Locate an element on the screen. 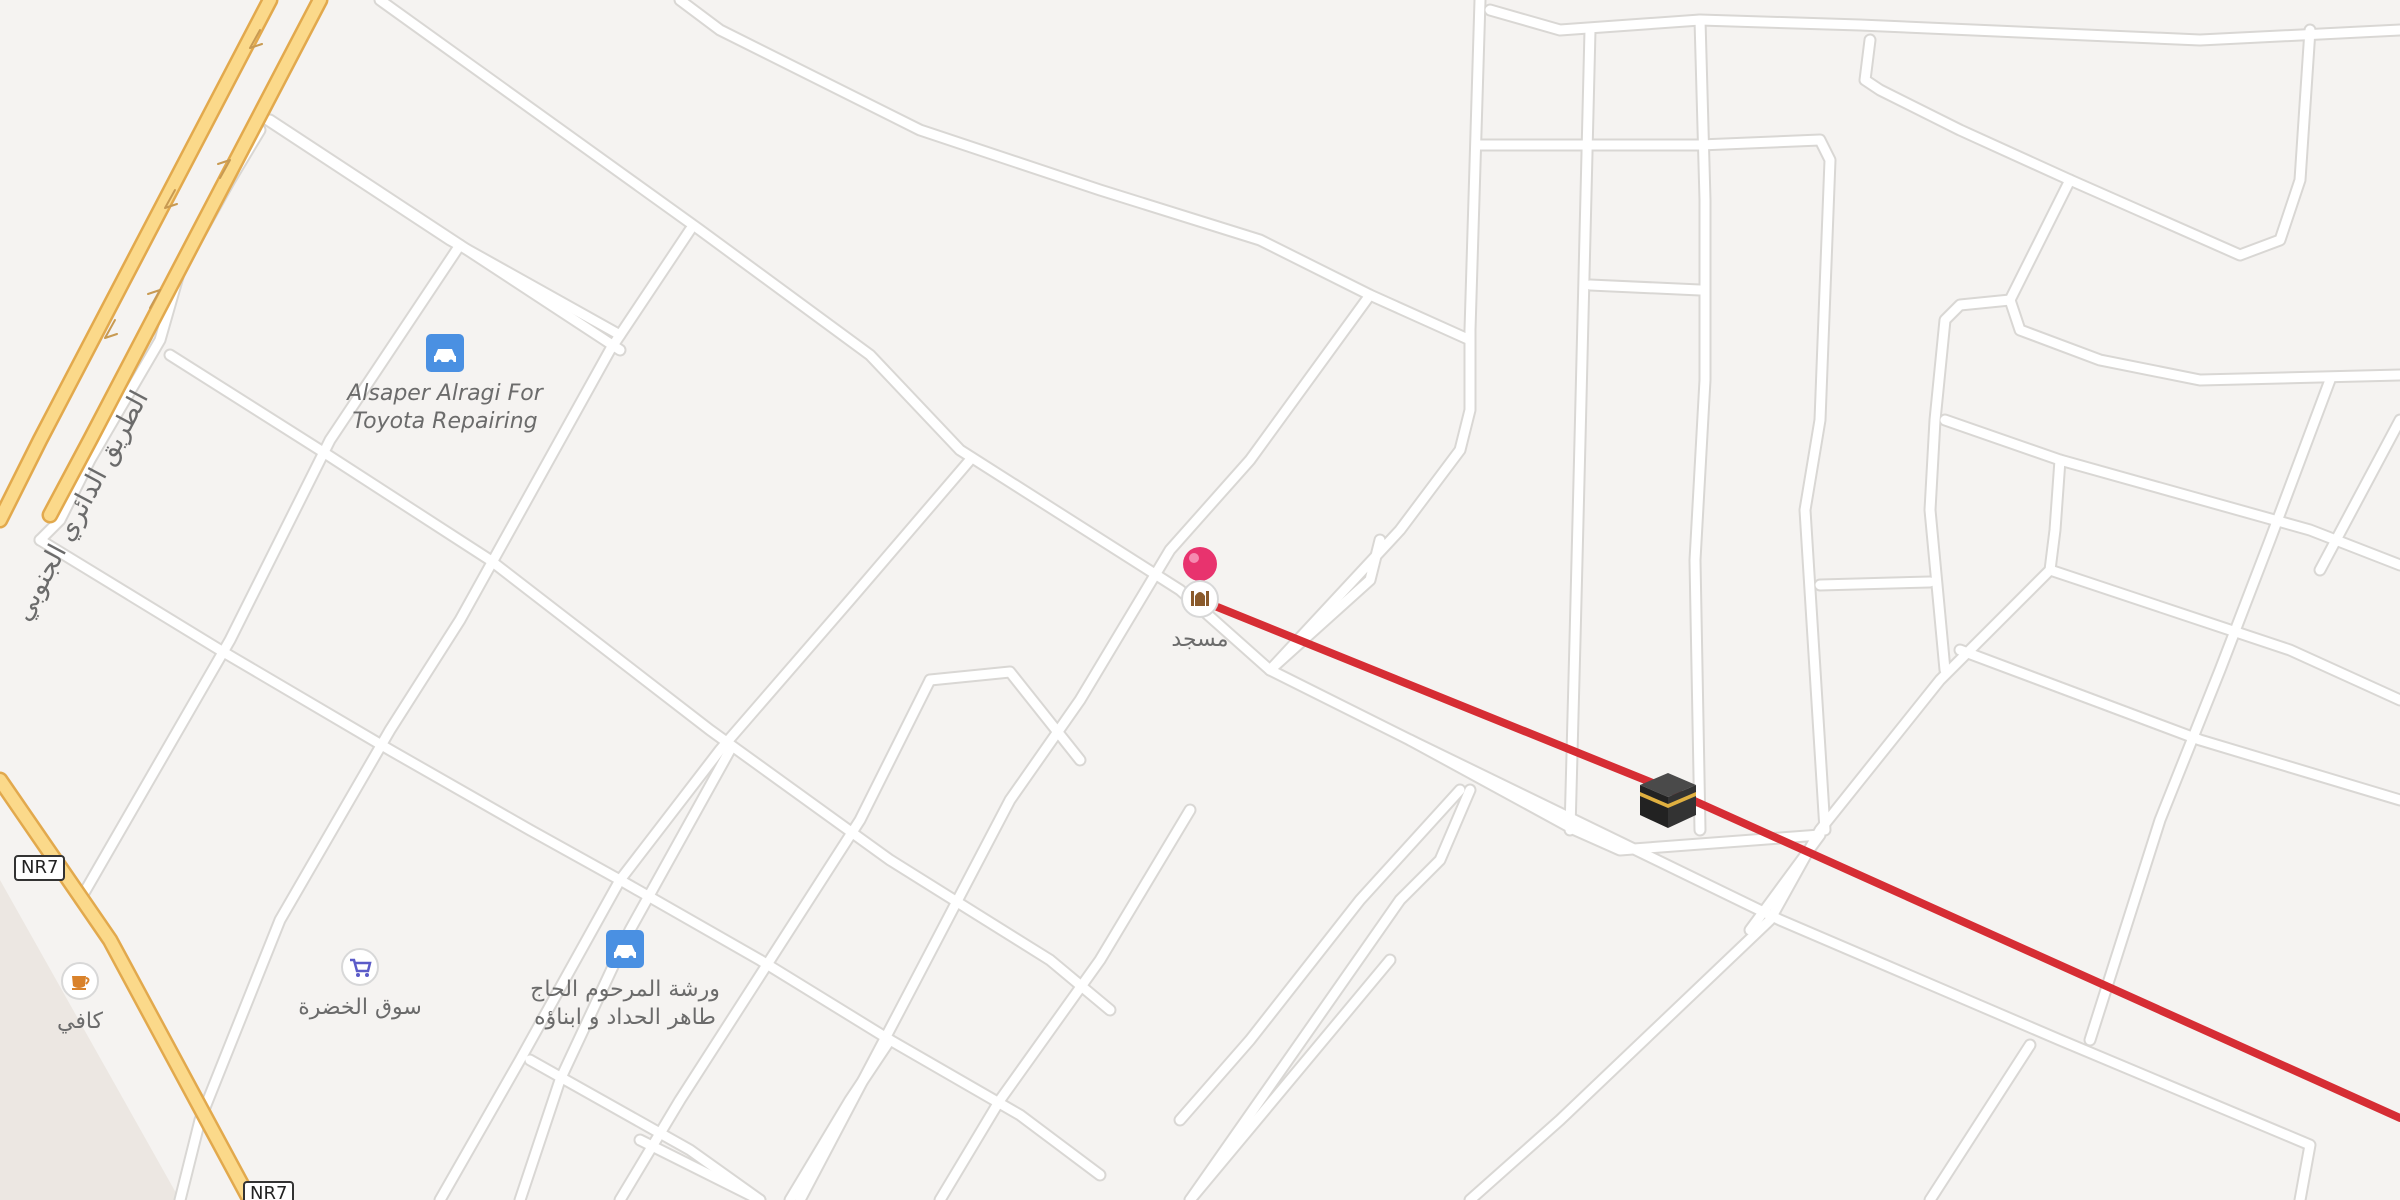 The width and height of the screenshot is (2400, 1200). route-shield-nr7: NR7 is located at coordinates (40, 868).